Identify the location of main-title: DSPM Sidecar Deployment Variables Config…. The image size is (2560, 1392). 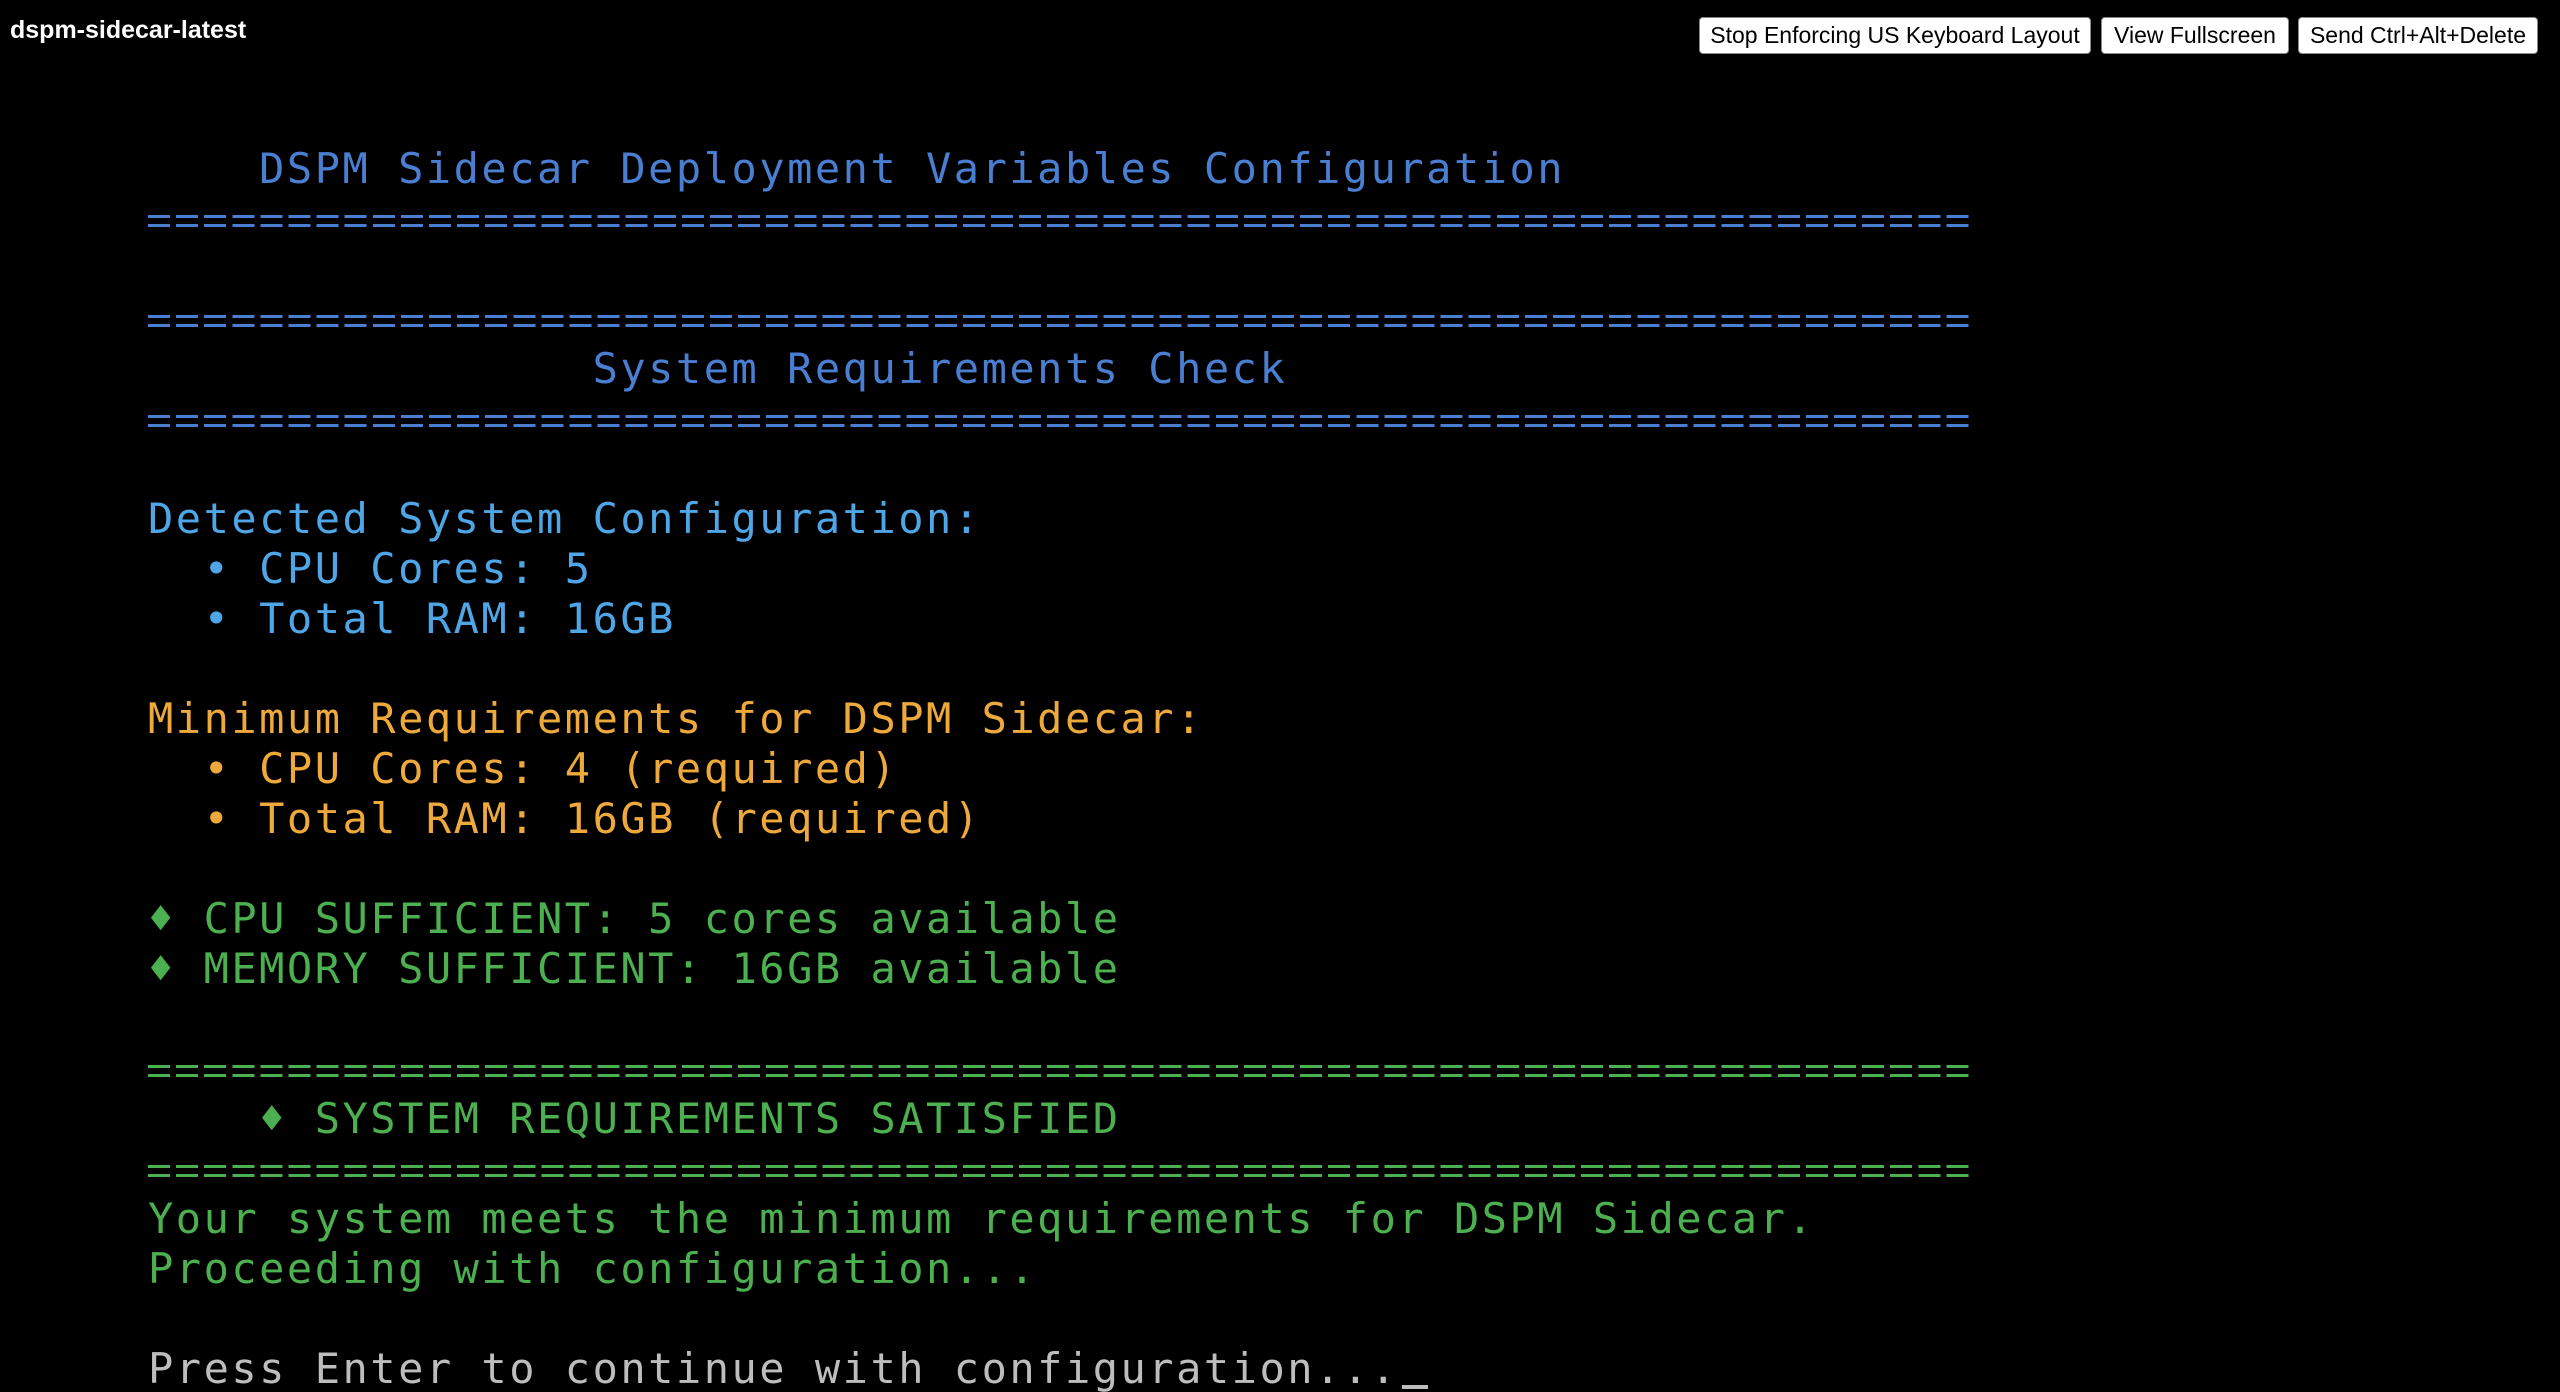
(857, 168).